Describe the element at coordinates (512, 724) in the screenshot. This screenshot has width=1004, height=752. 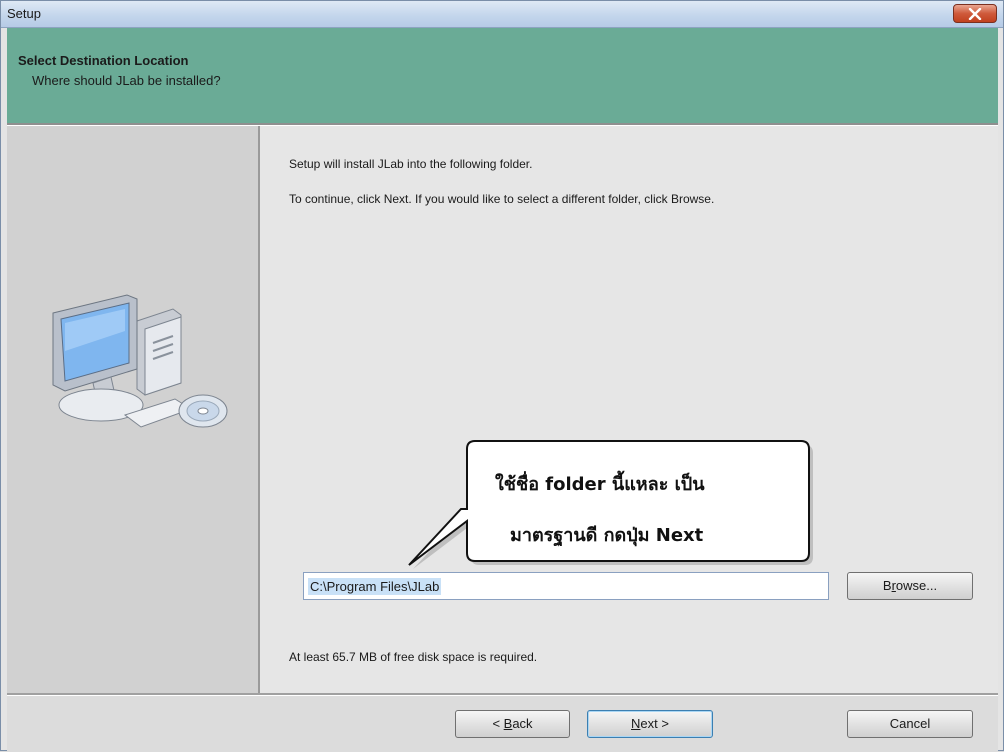
I see `back-button: < Back` at that location.